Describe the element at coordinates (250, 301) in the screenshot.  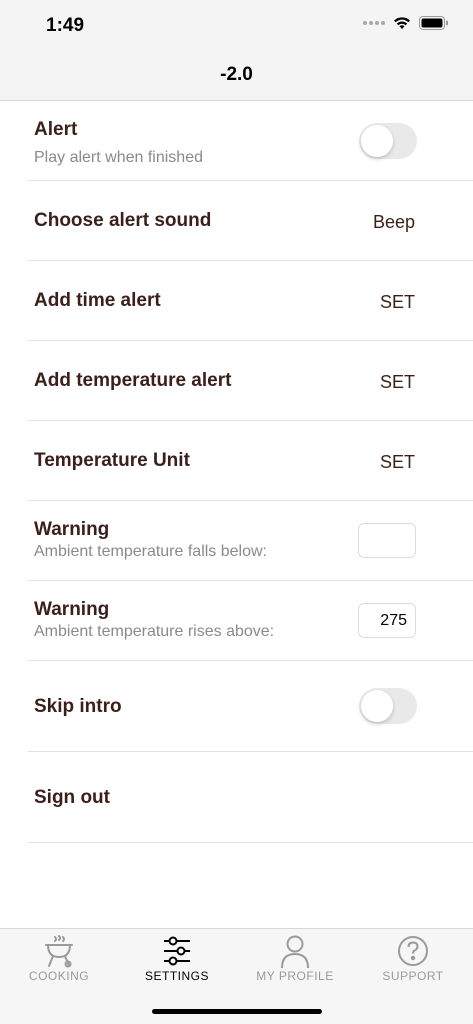
I see `time-alert-row: Add time alert SET` at that location.